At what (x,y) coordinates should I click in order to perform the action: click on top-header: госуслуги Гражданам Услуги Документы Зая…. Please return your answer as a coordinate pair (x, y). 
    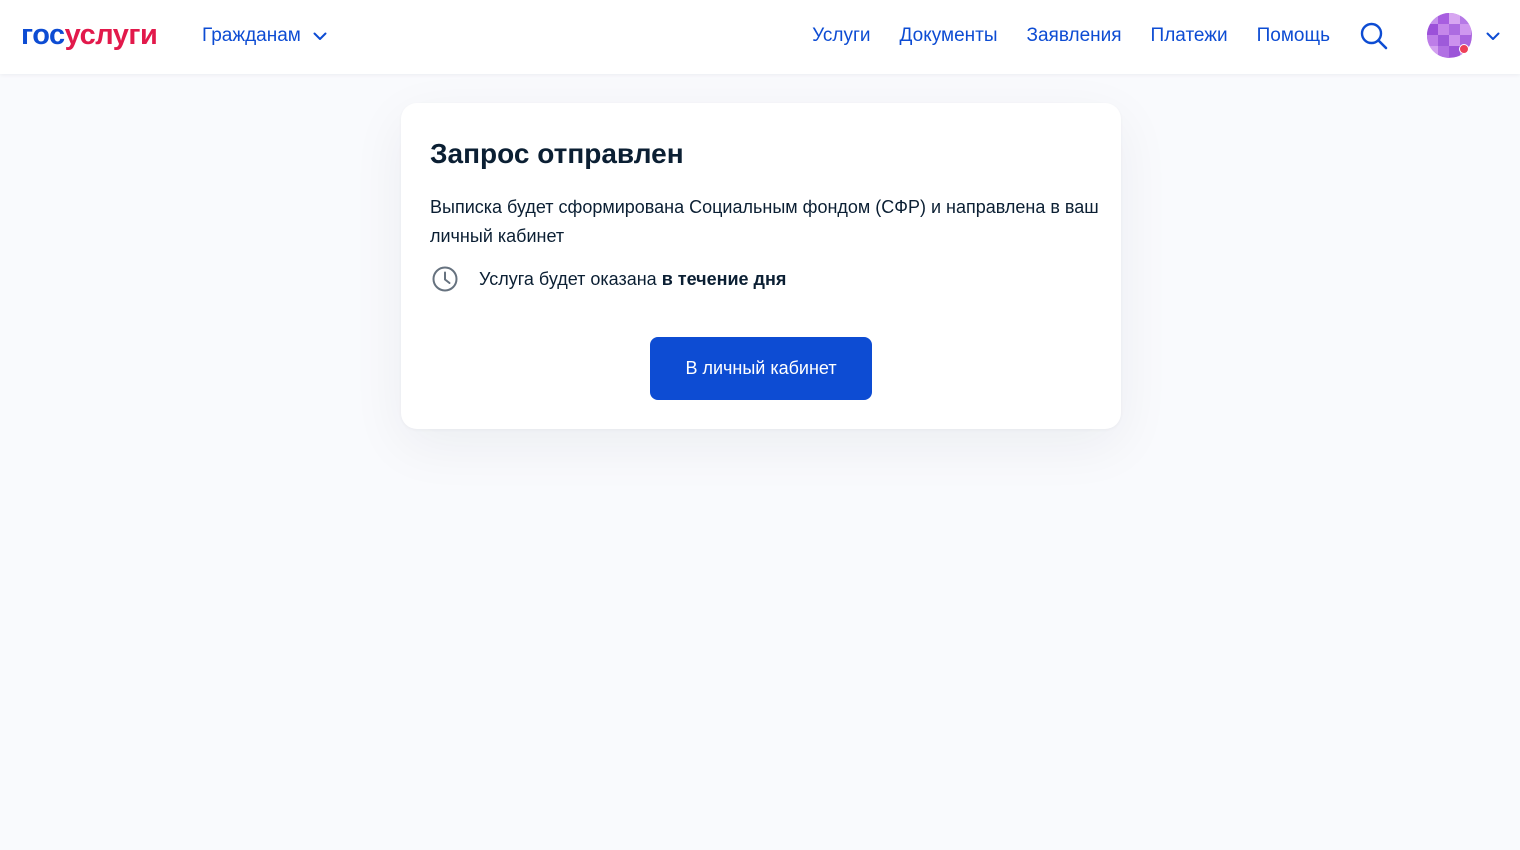
    Looking at the image, I should click on (760, 37).